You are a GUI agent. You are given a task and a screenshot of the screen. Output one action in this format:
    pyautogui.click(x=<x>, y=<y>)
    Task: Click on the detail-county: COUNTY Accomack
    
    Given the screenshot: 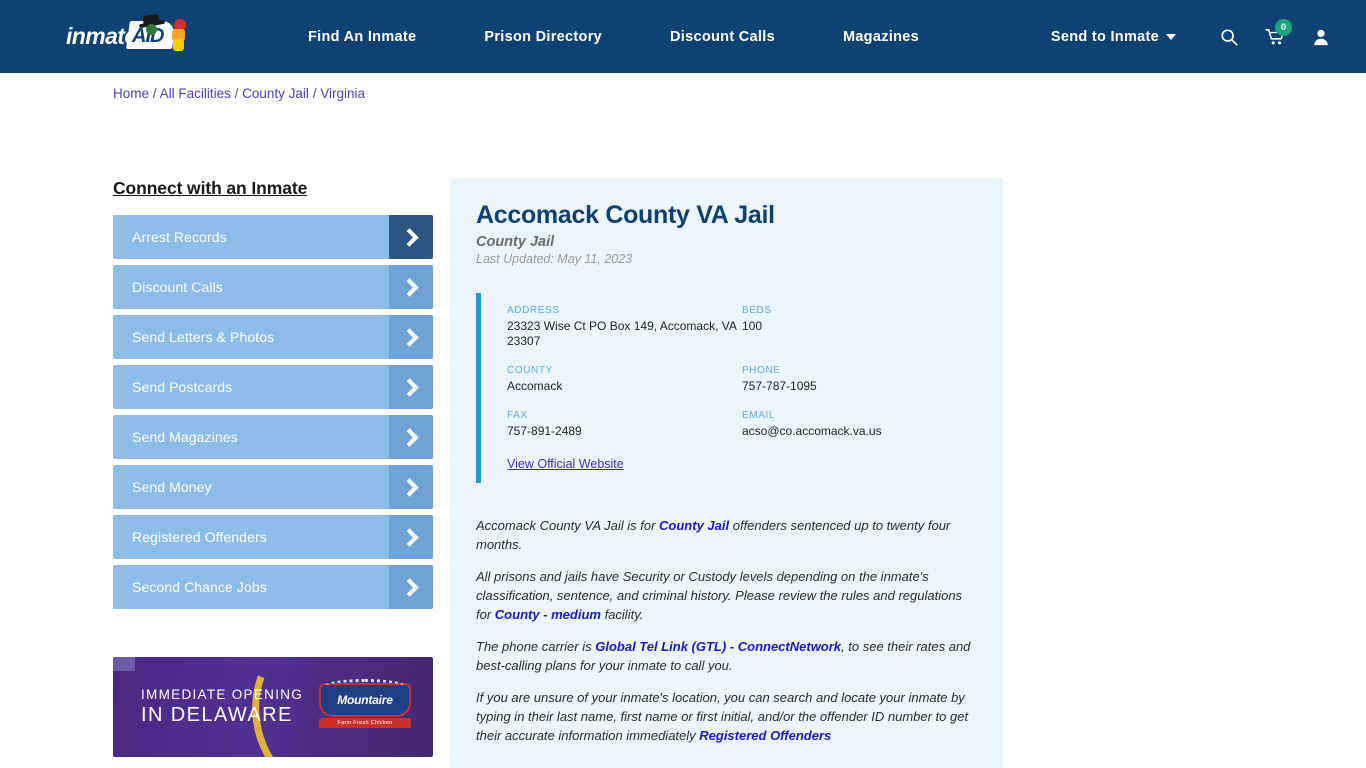 What is the action you would take?
    pyautogui.click(x=624, y=379)
    